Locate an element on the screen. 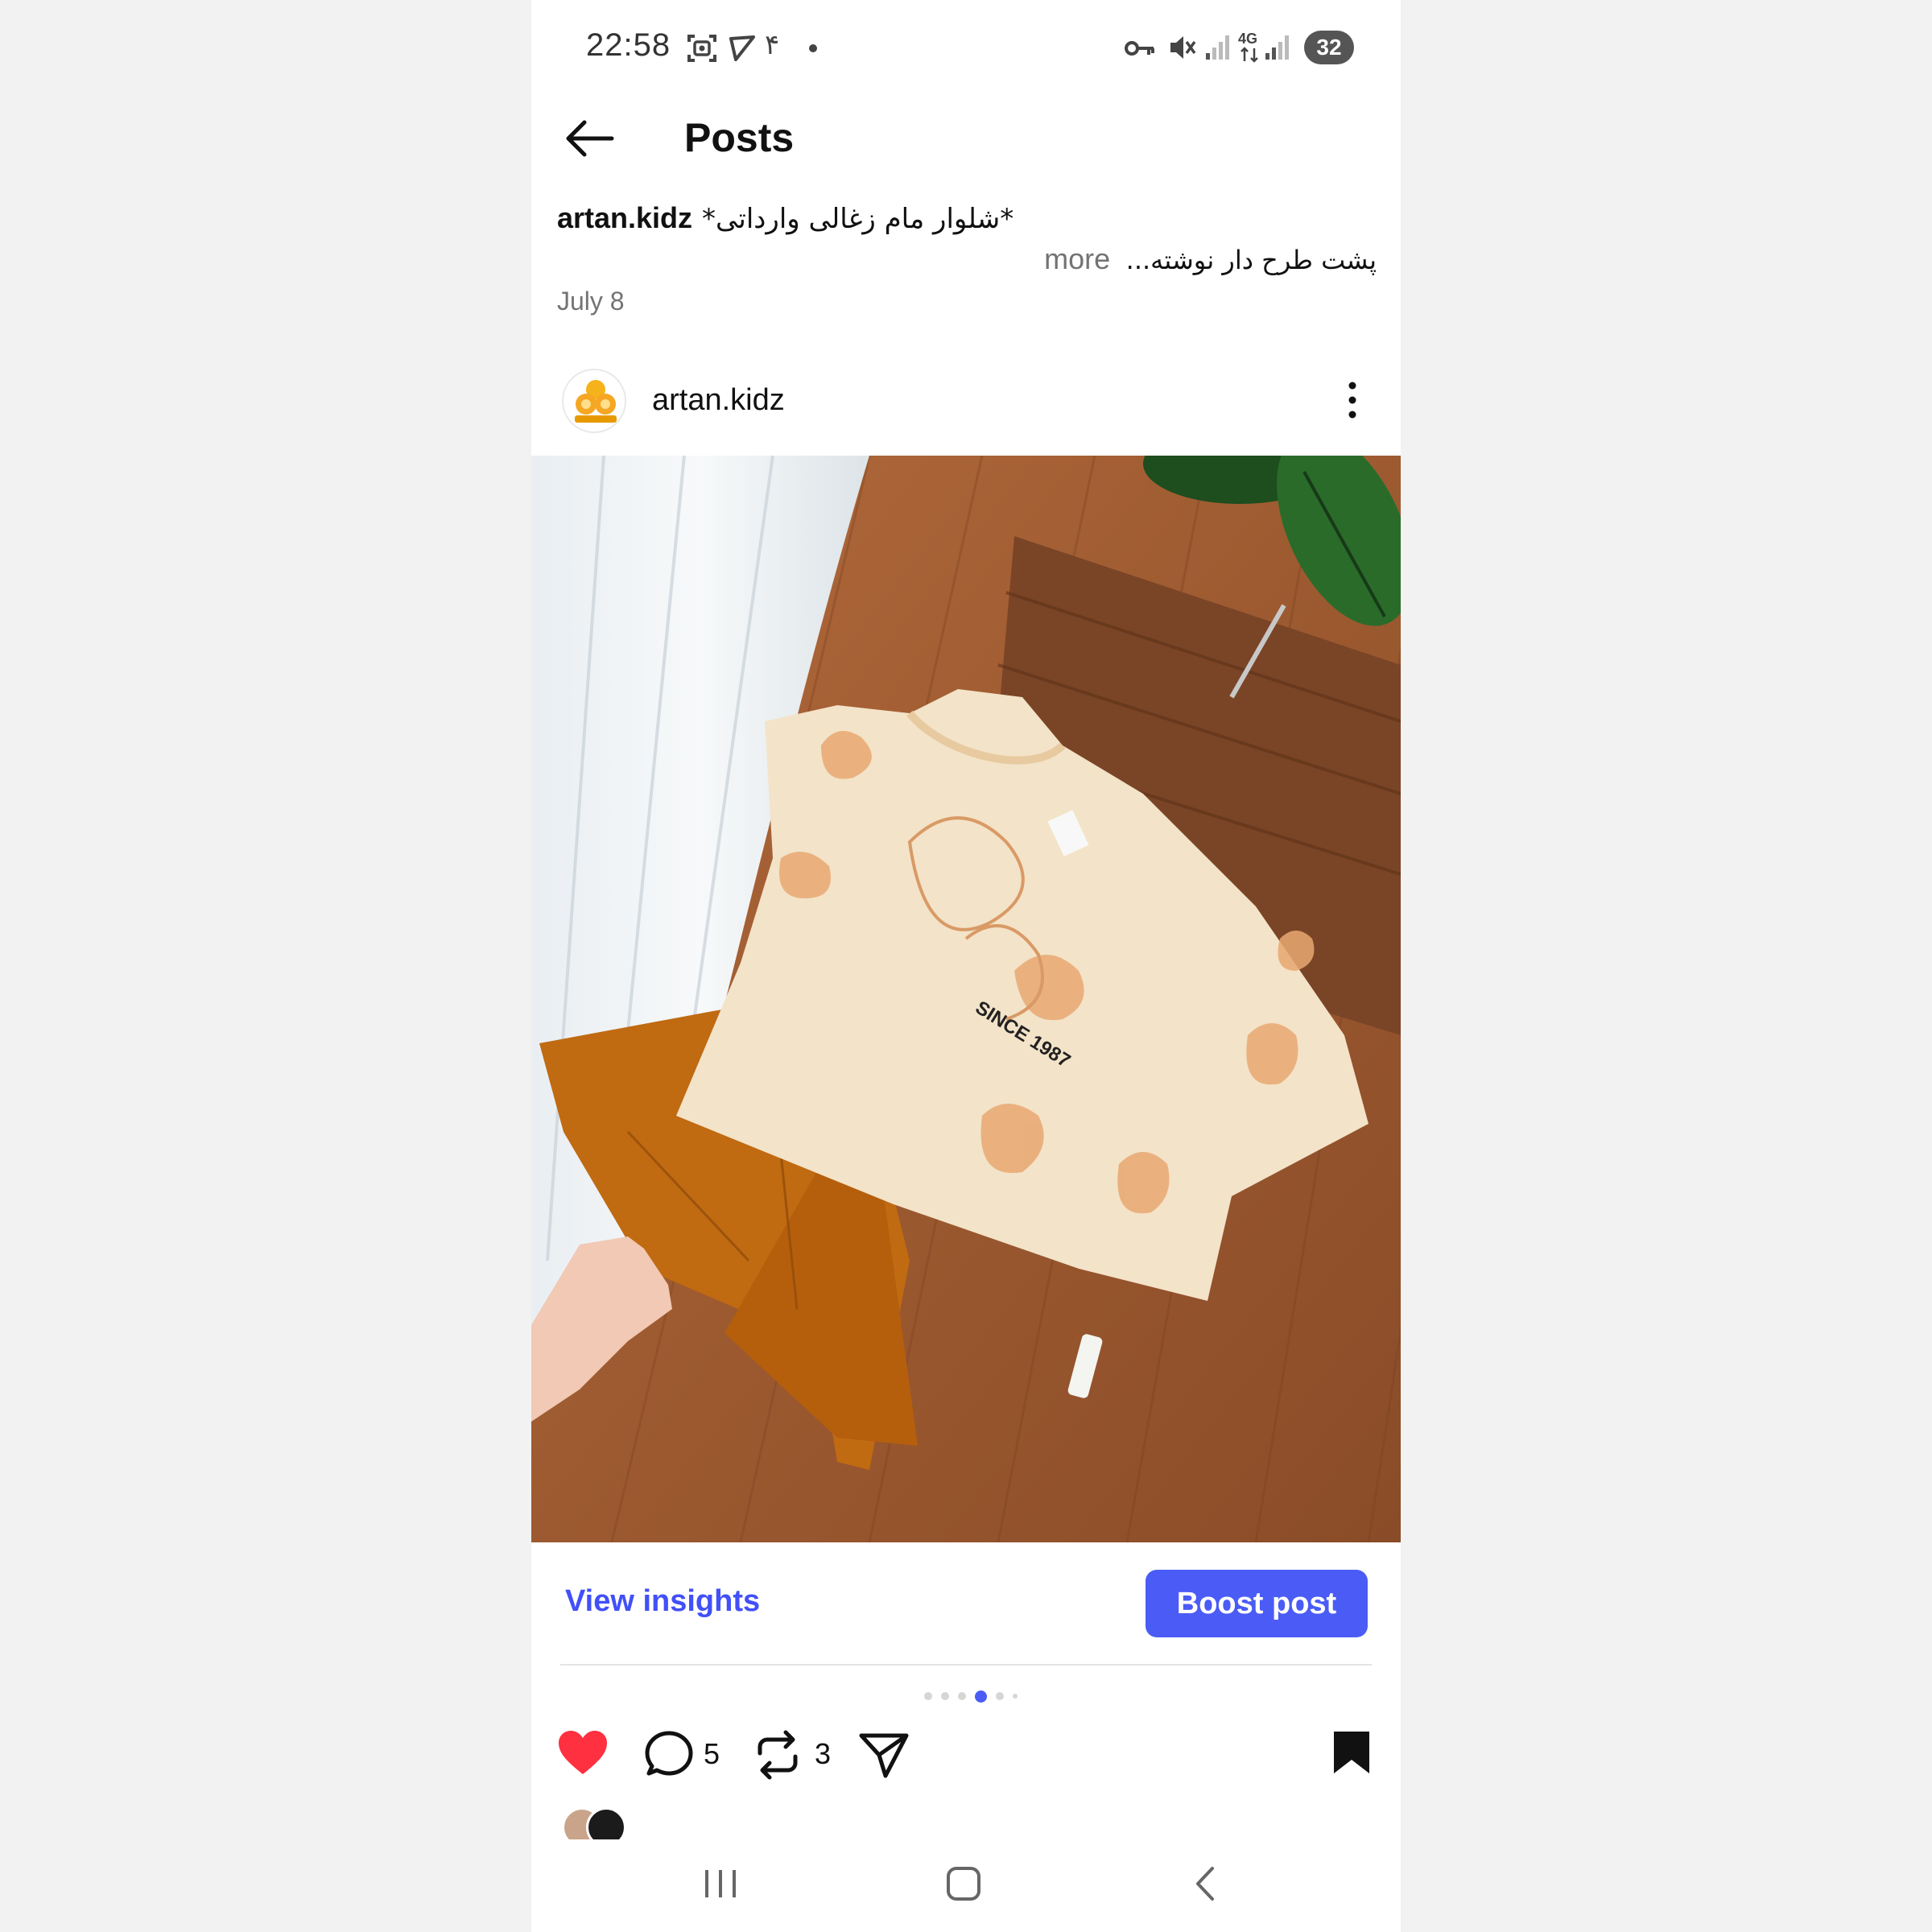 The height and width of the screenshot is (1932, 1932). back-nav-icon is located at coordinates (1206, 1883).